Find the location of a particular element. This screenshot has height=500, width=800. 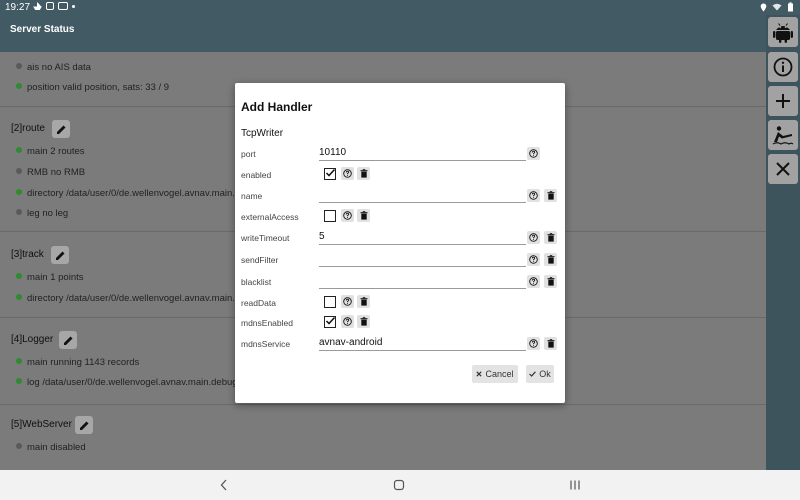

send-filter-delete-button is located at coordinates (550, 259).